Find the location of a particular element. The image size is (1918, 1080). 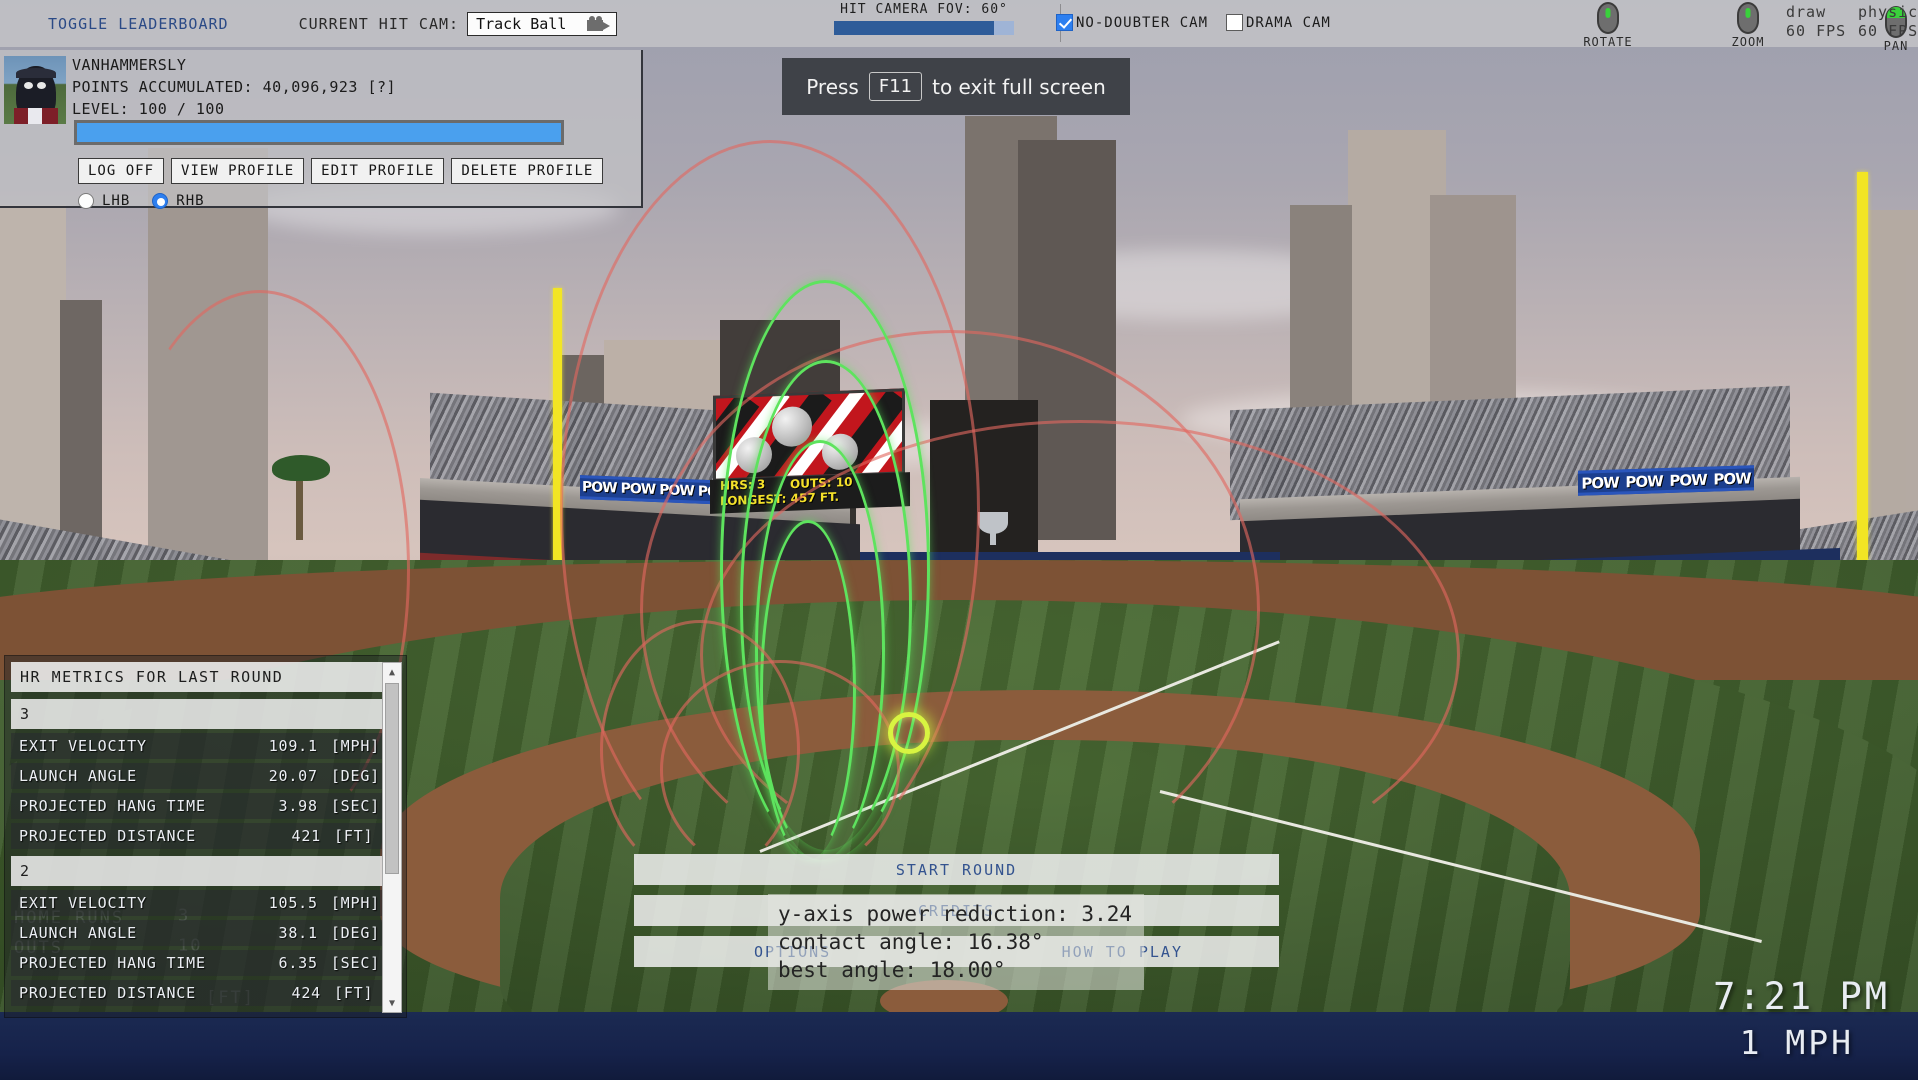

xp-progress-bar is located at coordinates (319, 132).